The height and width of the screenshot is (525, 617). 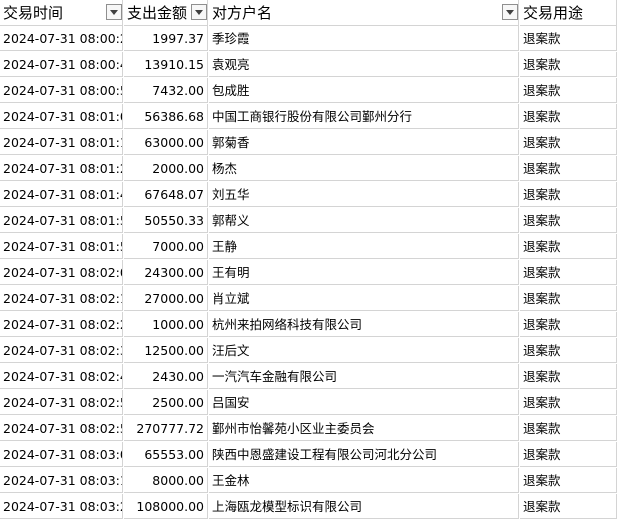 What do you see at coordinates (61, 13) in the screenshot?
I see `header-cell-time: 交易时间` at bounding box center [61, 13].